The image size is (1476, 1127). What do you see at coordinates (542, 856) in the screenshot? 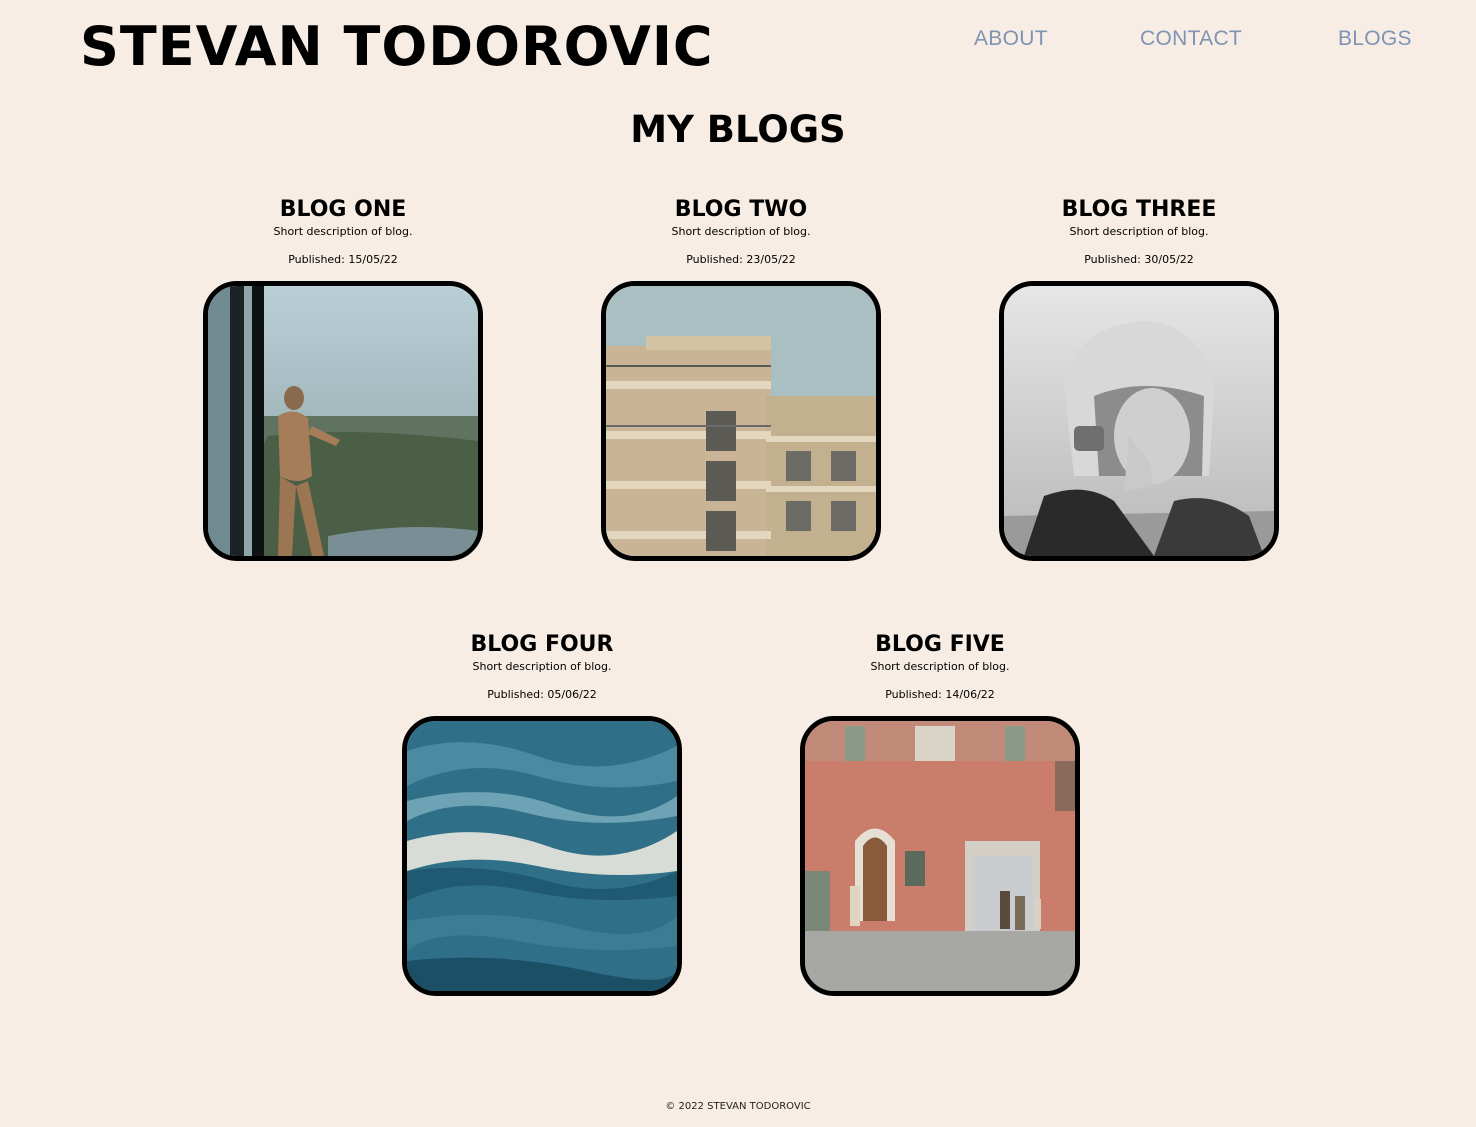
I see `ocean-waves-photo` at bounding box center [542, 856].